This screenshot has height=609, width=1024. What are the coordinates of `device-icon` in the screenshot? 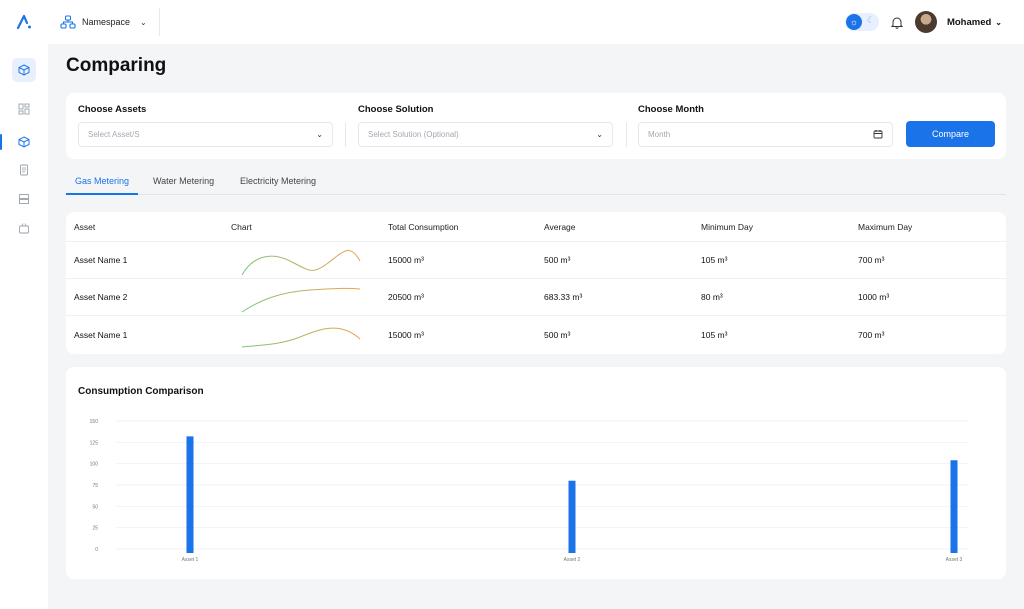 It's located at (24, 228).